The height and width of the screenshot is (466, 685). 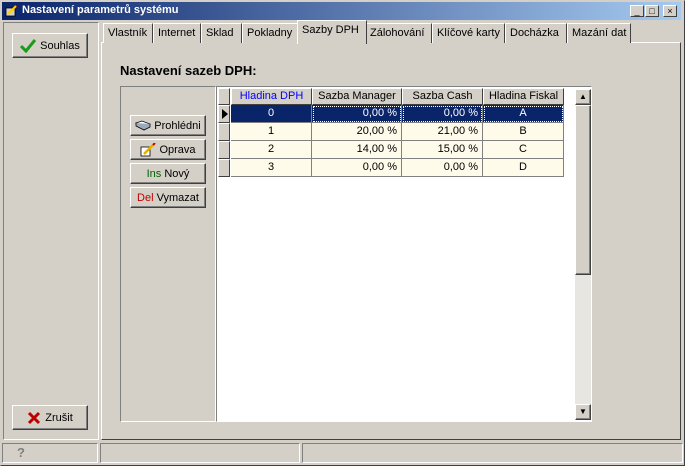 What do you see at coordinates (270, 33) in the screenshot?
I see `tab-pokladny: Pokladny` at bounding box center [270, 33].